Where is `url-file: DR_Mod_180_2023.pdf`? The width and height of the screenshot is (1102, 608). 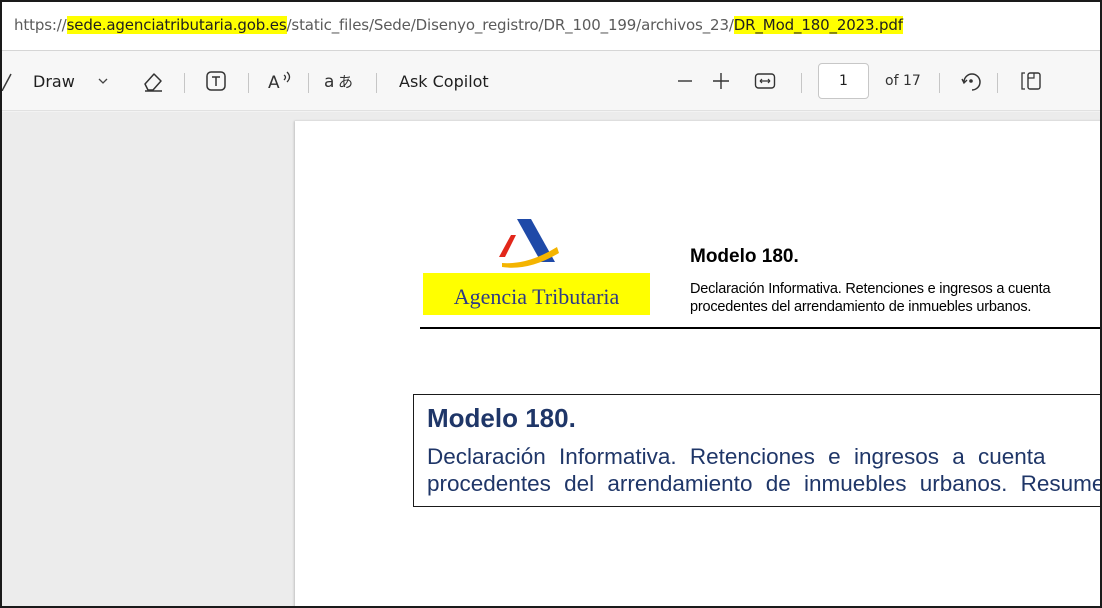
url-file: DR_Mod_180_2023.pdf is located at coordinates (818, 25).